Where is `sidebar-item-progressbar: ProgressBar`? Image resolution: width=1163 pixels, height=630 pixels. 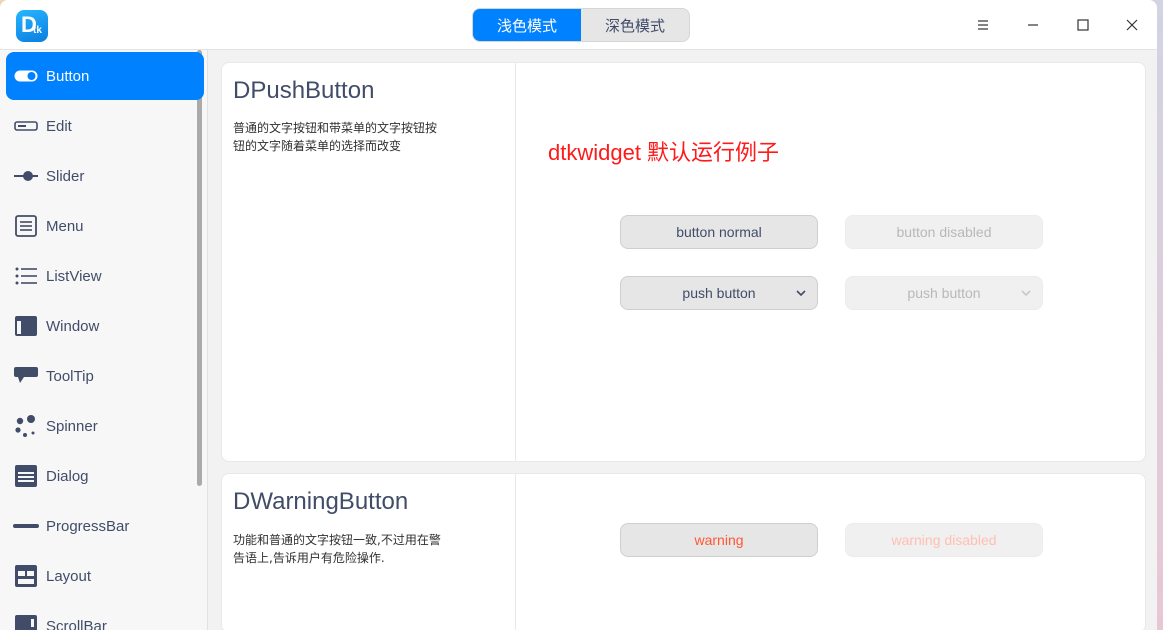
sidebar-item-progressbar: ProgressBar is located at coordinates (105, 526).